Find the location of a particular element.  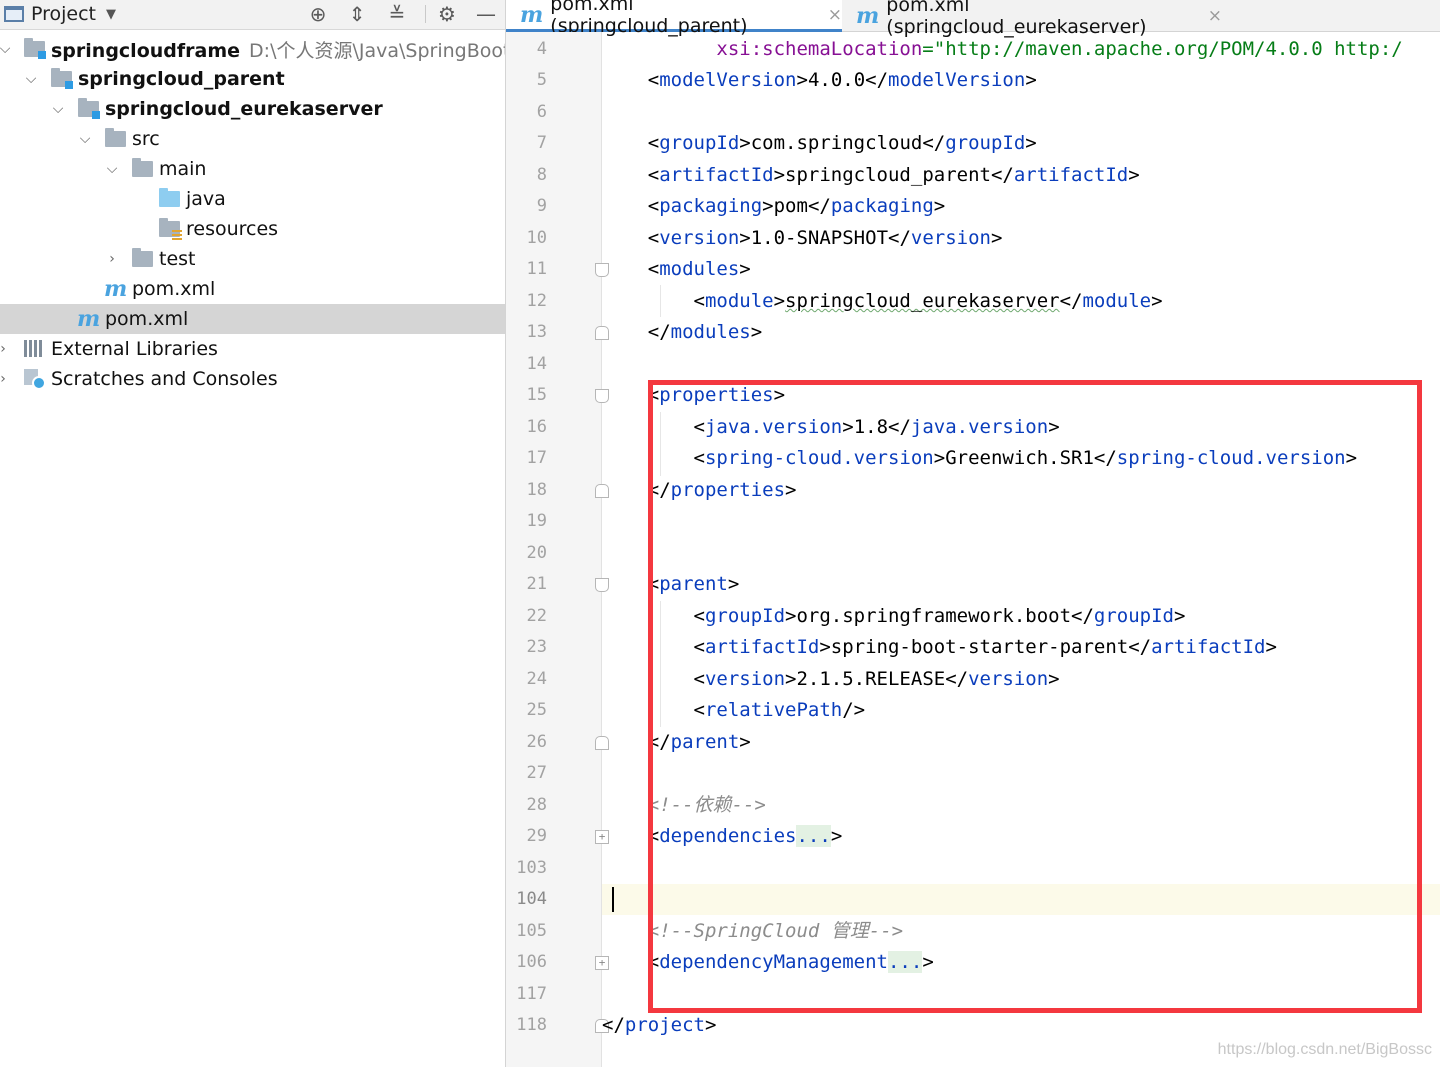

line-number: 9 is located at coordinates (541, 206).